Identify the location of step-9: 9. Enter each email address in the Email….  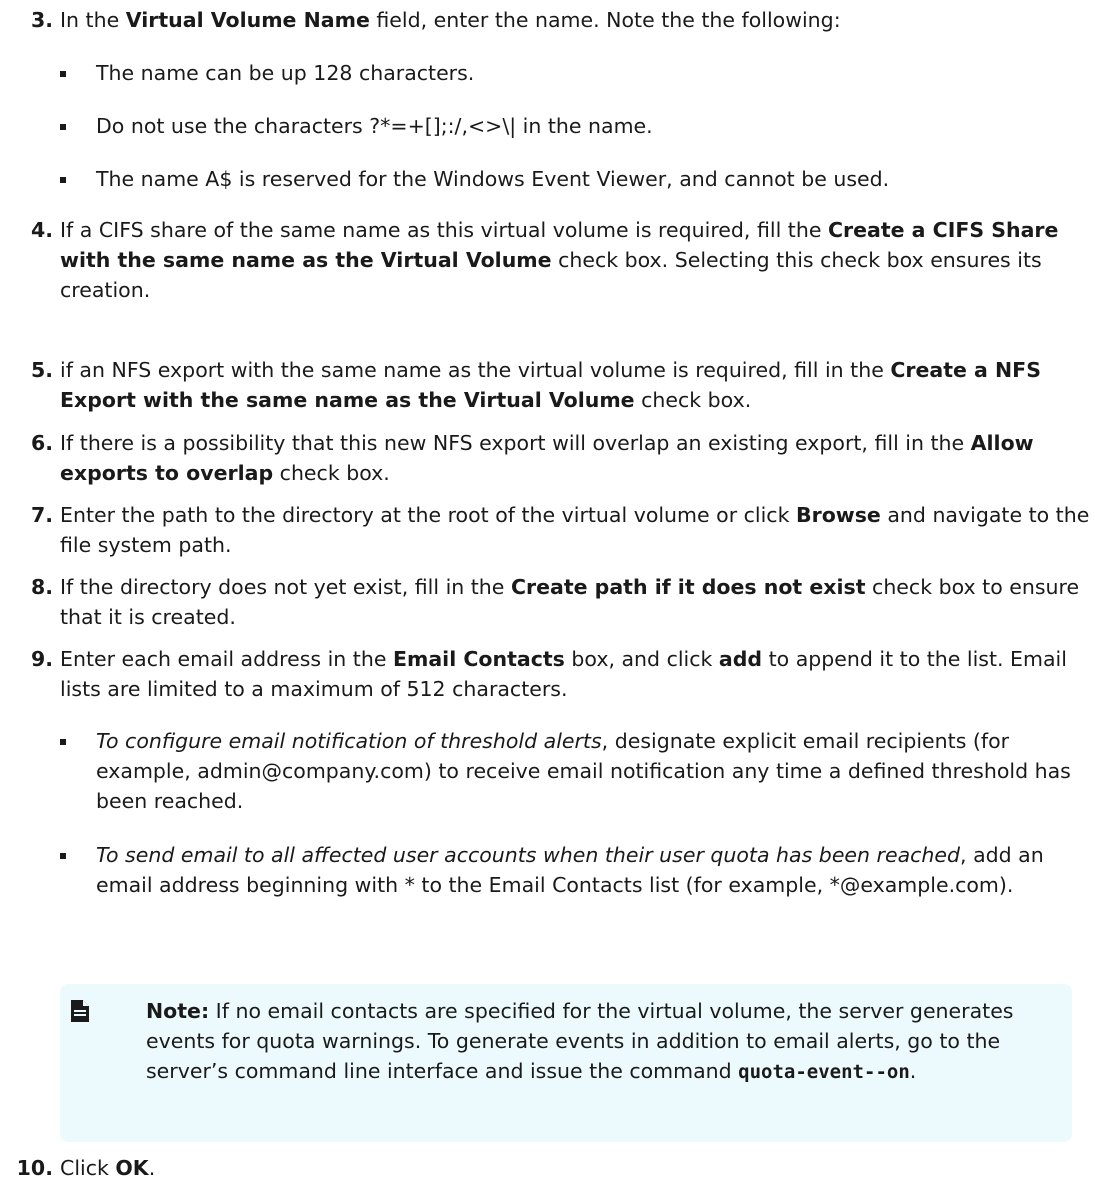
(560, 674).